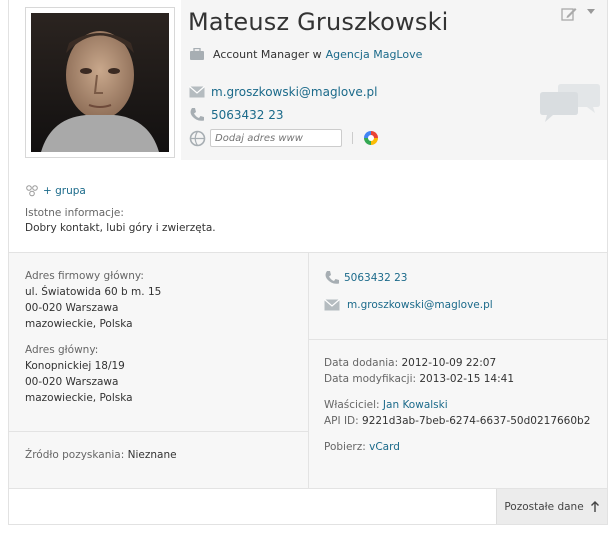 The width and height of the screenshot is (615, 533). I want to click on modified-row: Data modyfikacji: 2013-02-15 14:41, so click(419, 379).